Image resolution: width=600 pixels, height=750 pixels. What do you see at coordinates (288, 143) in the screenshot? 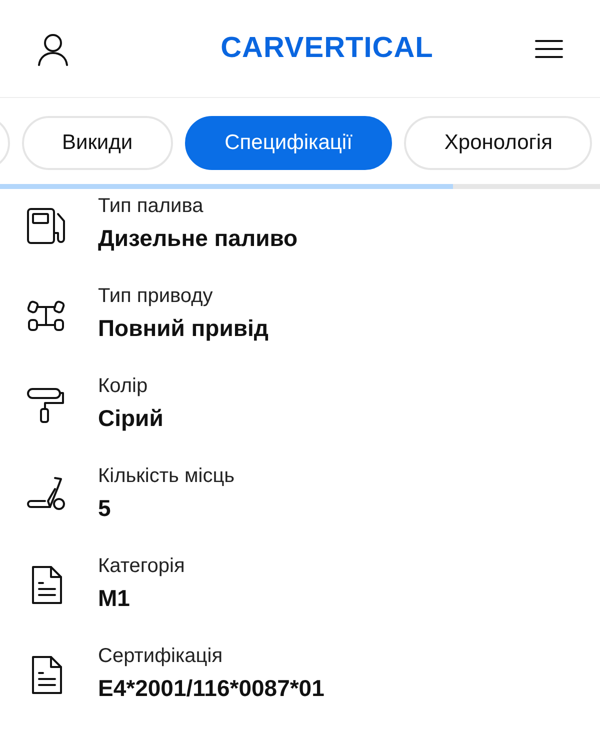
I see `tab: Специфікації` at bounding box center [288, 143].